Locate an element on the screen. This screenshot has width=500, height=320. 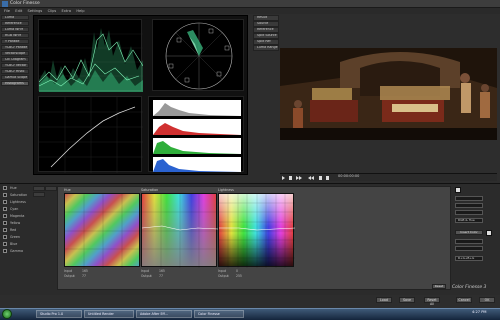
hue-output-label: Output is located at coordinates (69, 276).